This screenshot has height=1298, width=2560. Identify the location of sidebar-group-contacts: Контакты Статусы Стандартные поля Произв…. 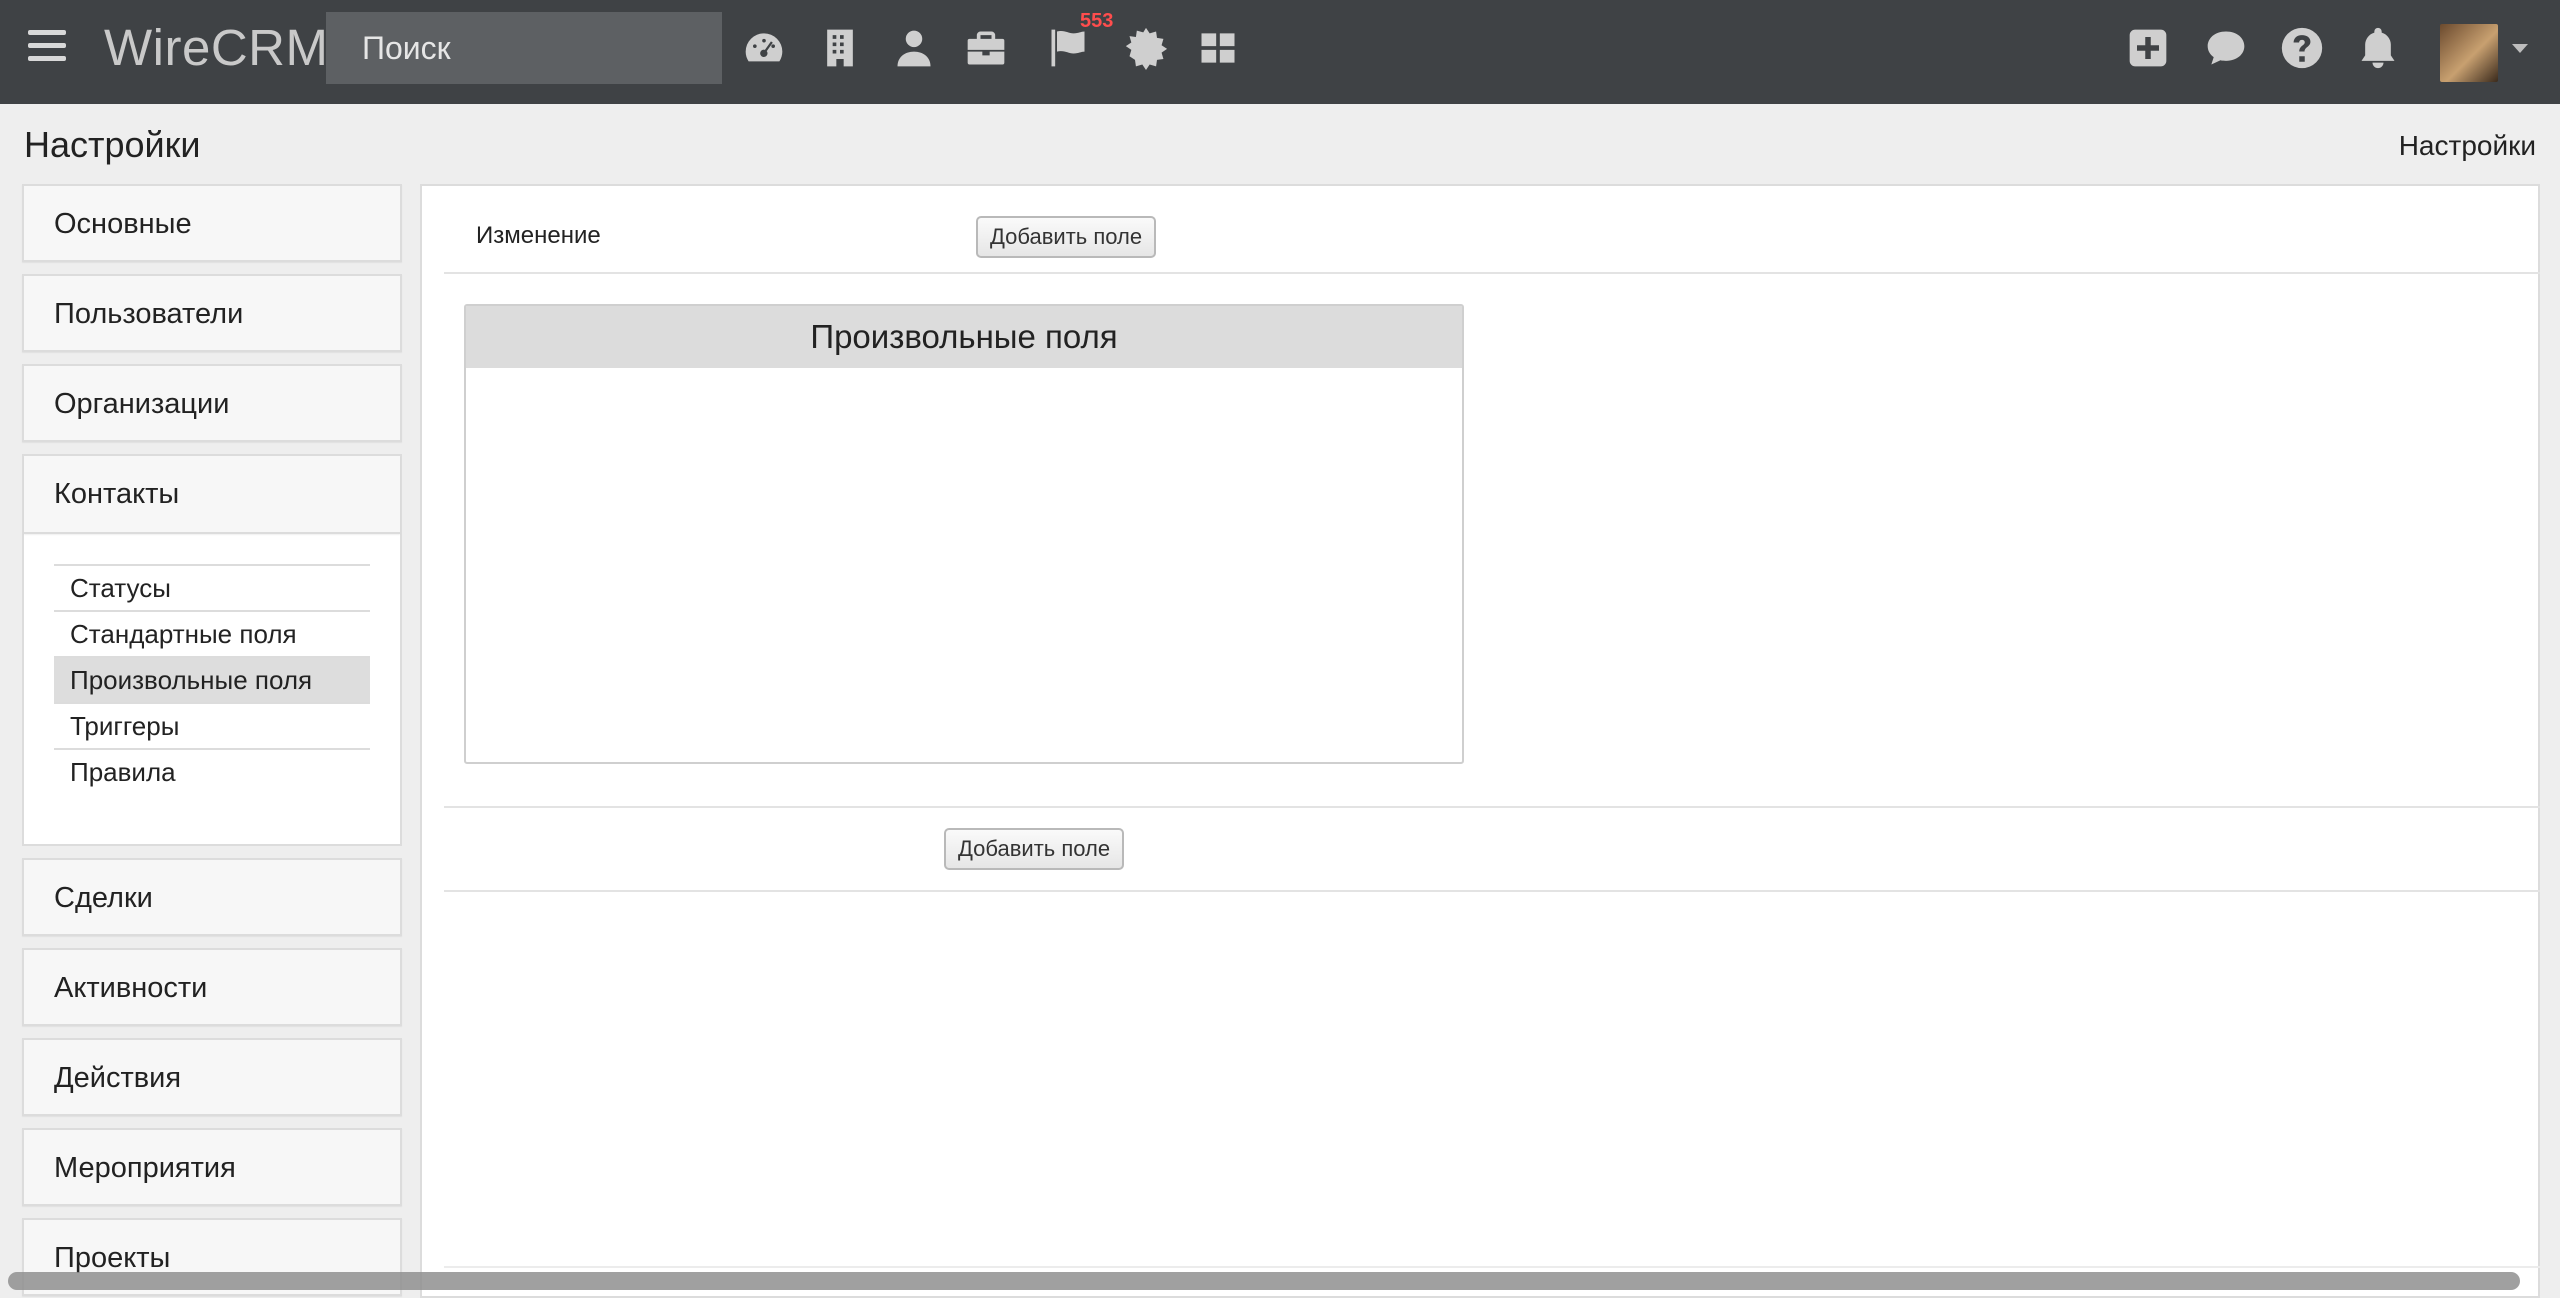
(212, 650).